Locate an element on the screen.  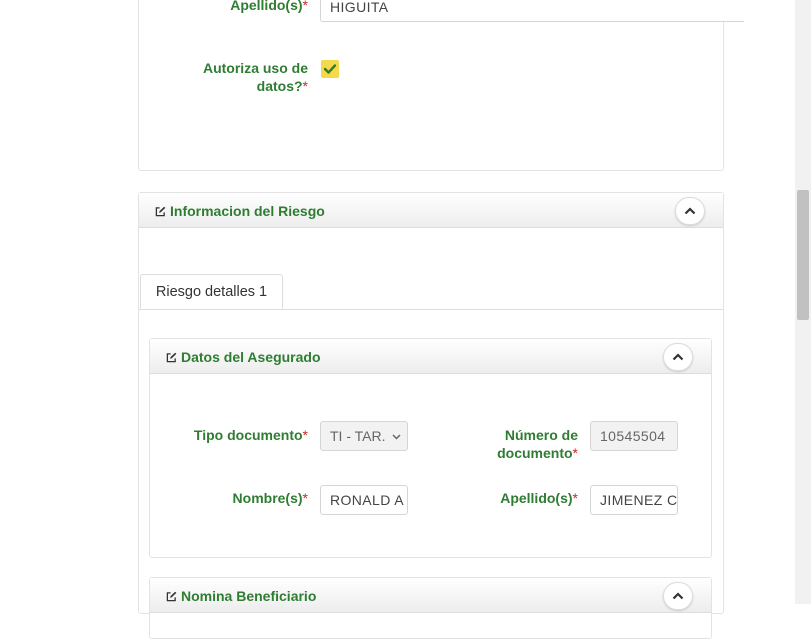
nombre-label: Nombre(s)* is located at coordinates (270, 498).